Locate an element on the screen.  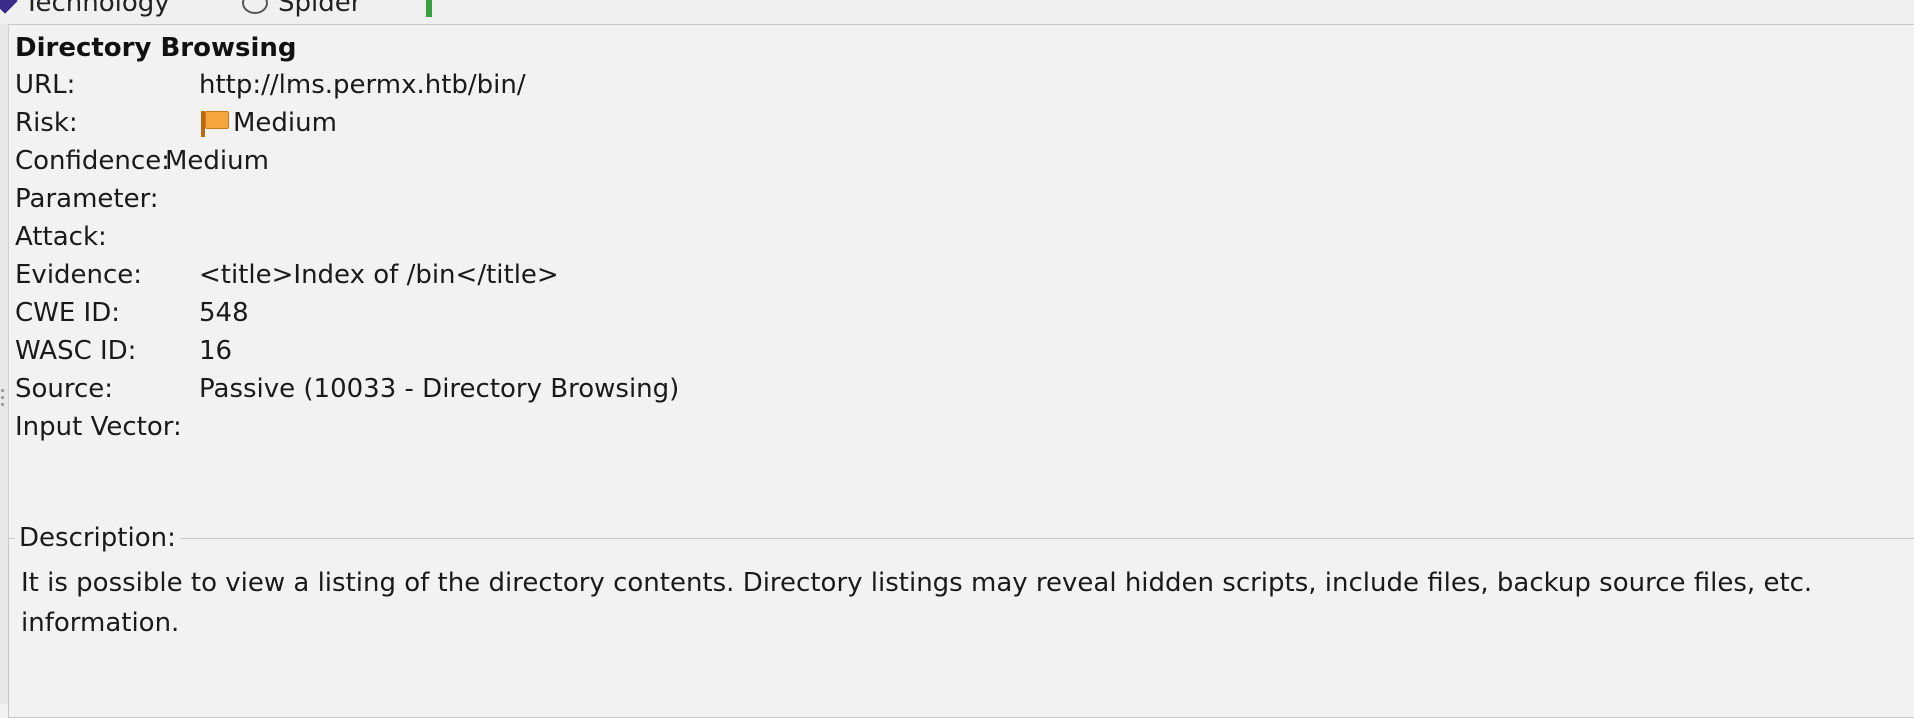
source-value: Passive (10033 - Directory Browsing) is located at coordinates (439, 389).